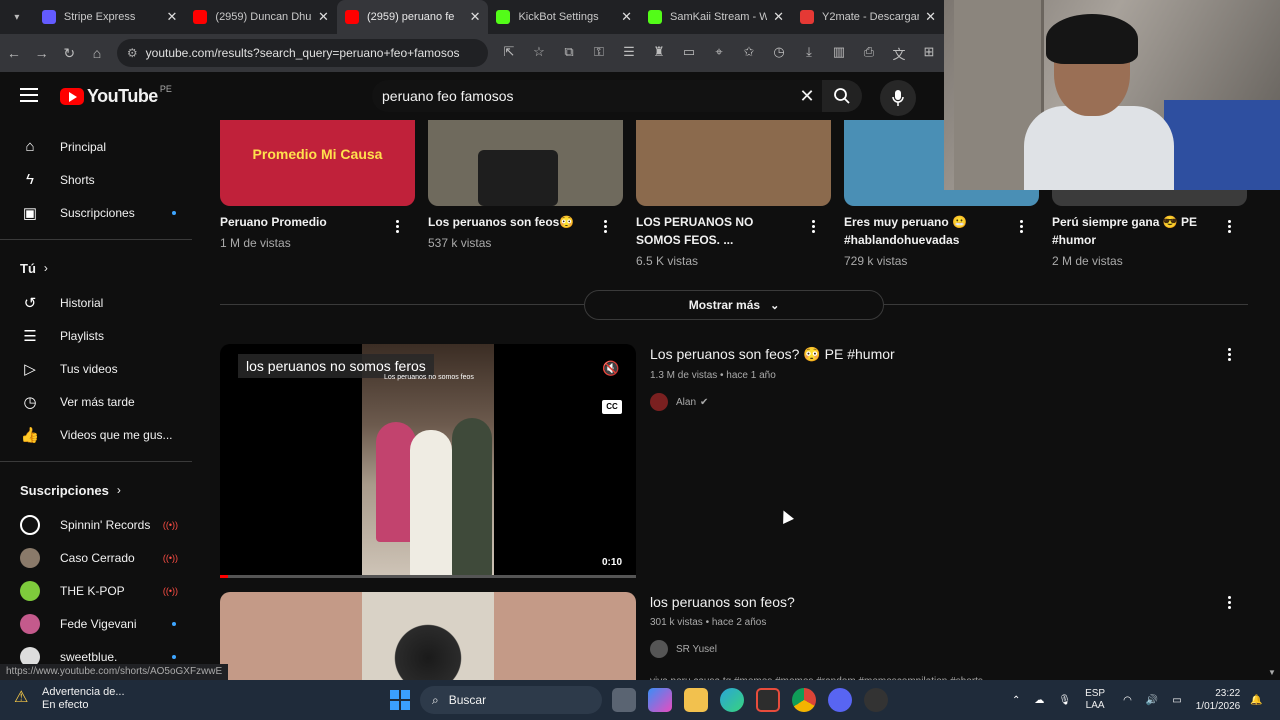 This screenshot has width=1280, height=720. I want to click on mute-icon: 🔇, so click(610, 368).